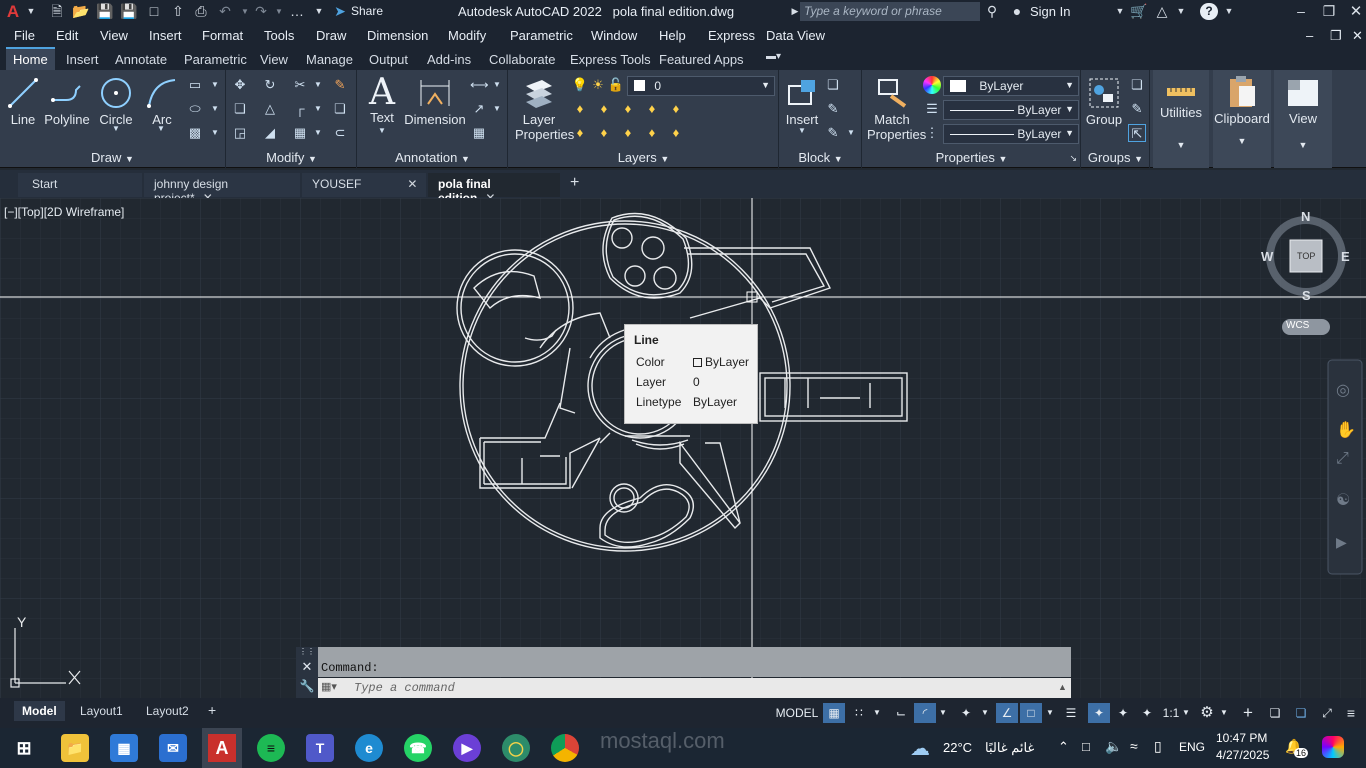 Image resolution: width=1366 pixels, height=768 pixels. What do you see at coordinates (274, 59) in the screenshot?
I see `tab-view: View` at bounding box center [274, 59].